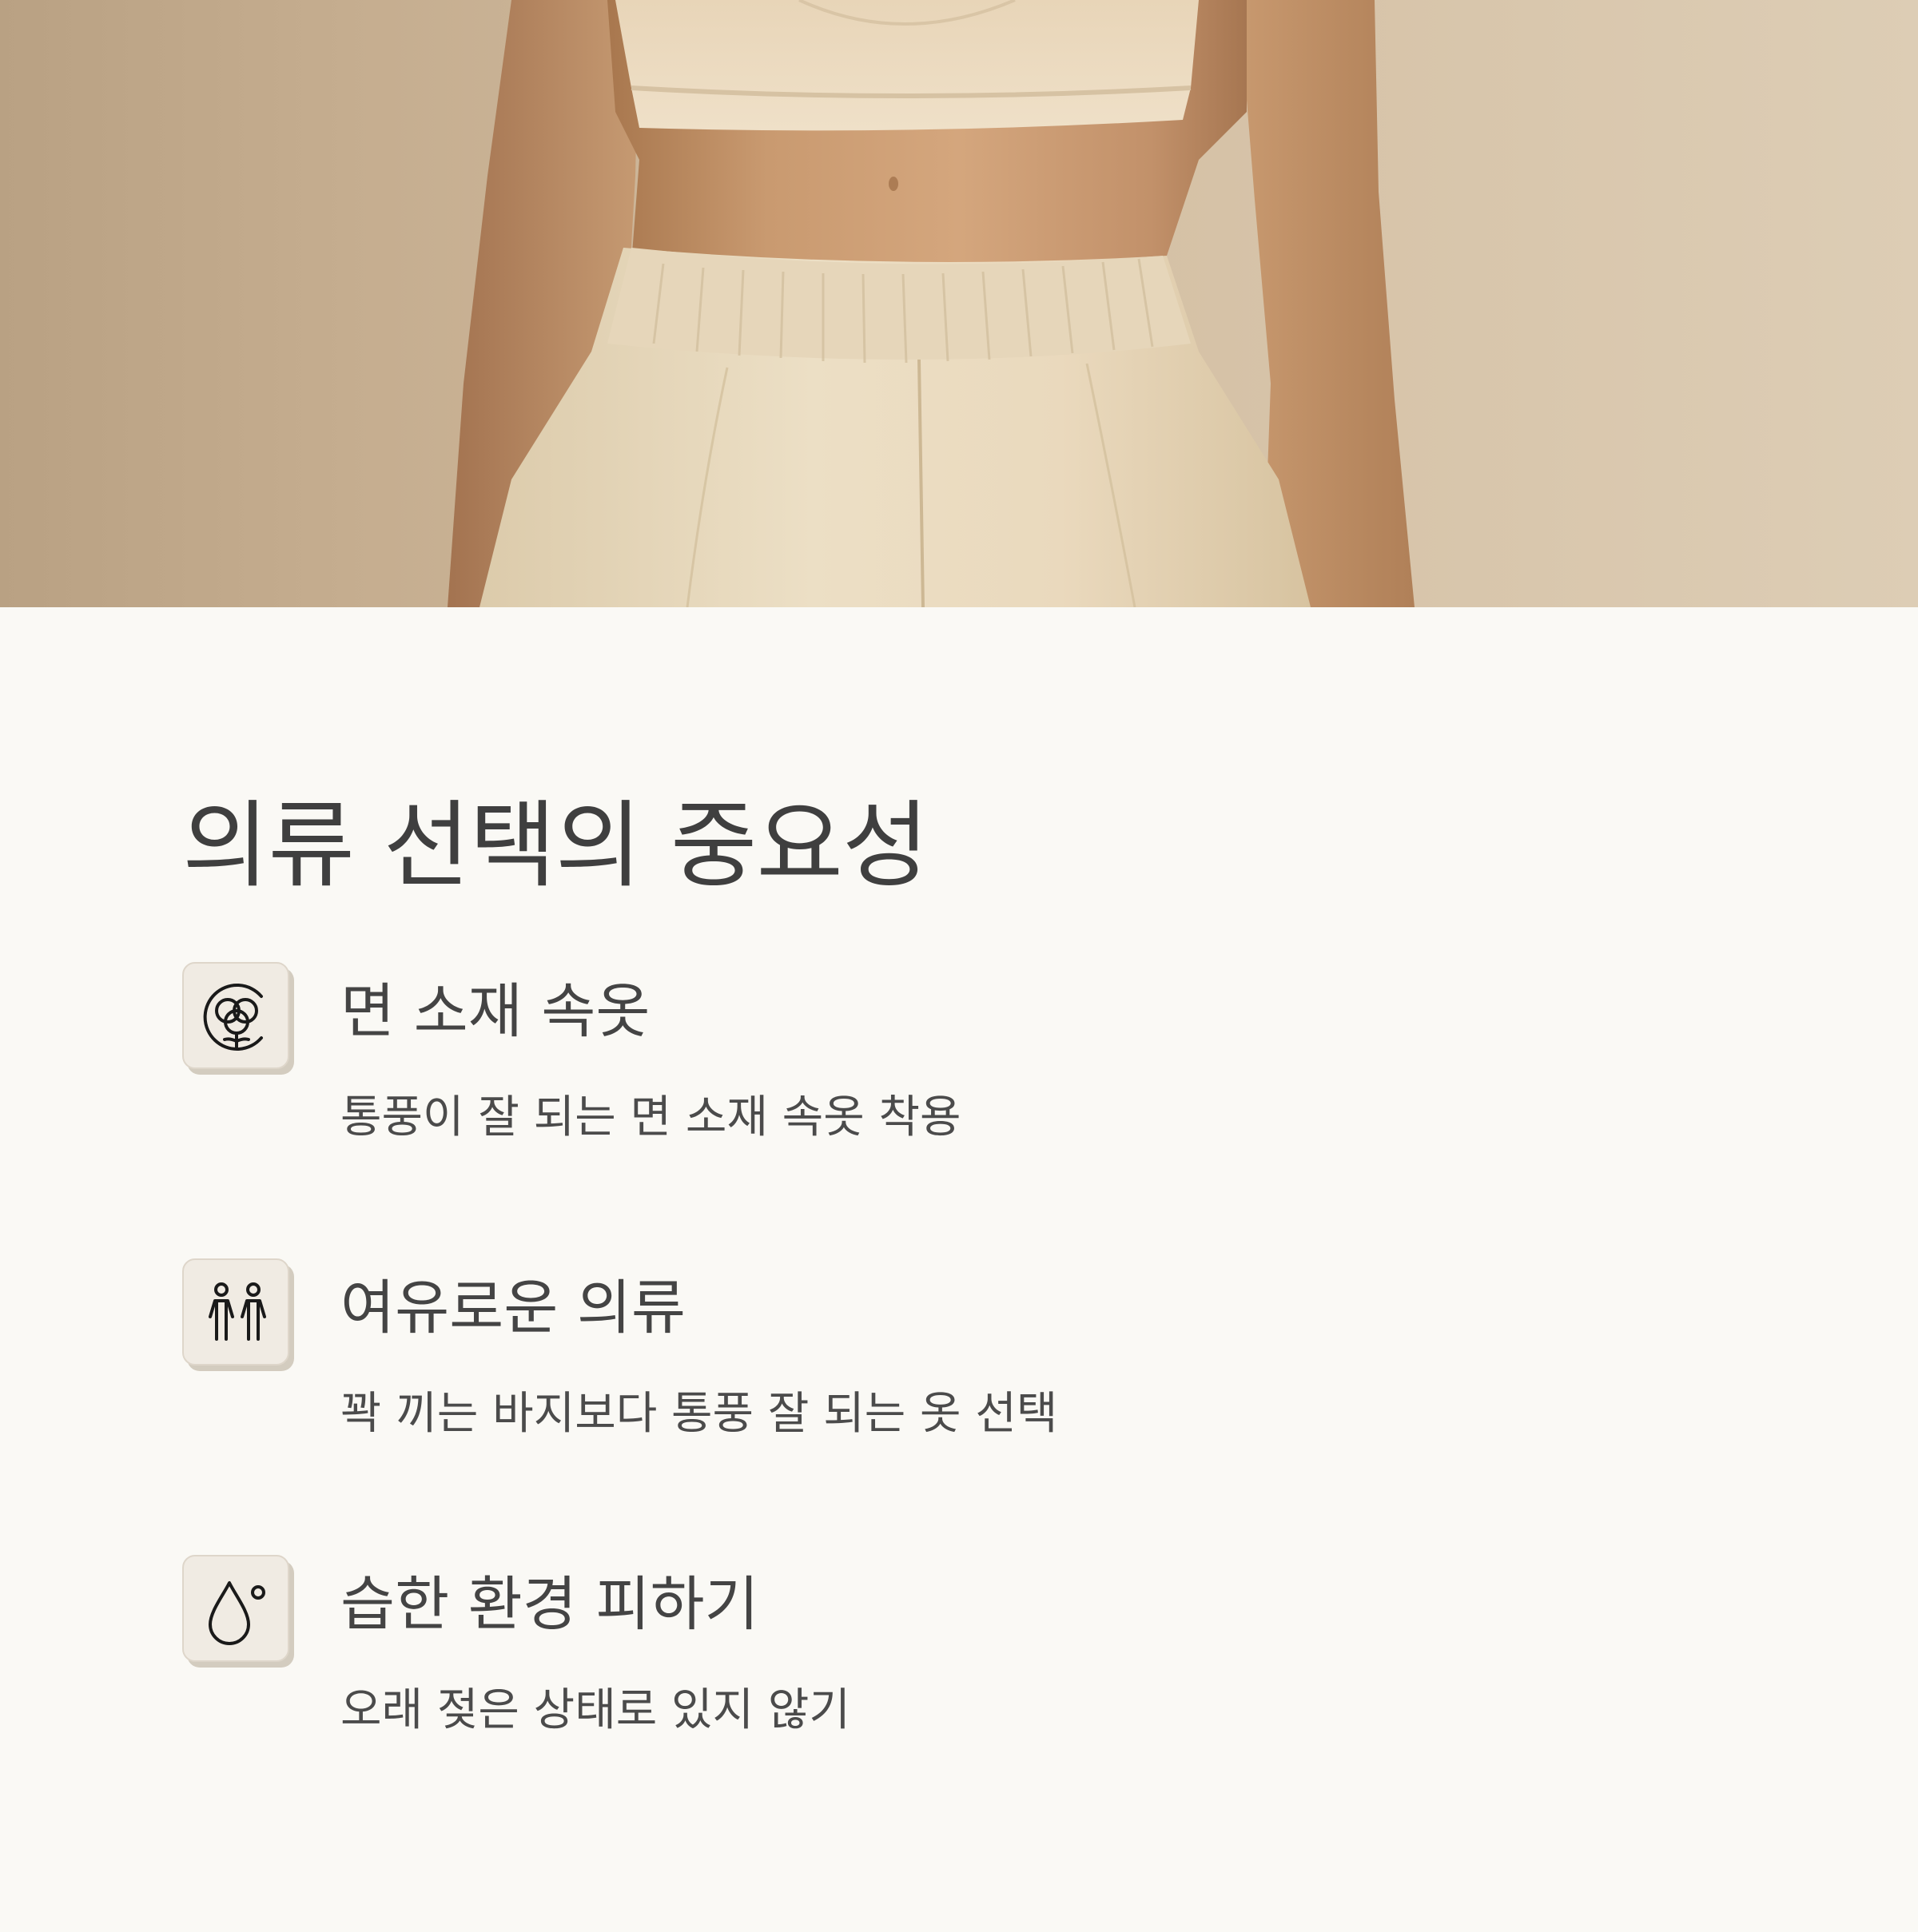 The height and width of the screenshot is (1932, 1918). I want to click on cotton-flower-icon, so click(233, 1017).